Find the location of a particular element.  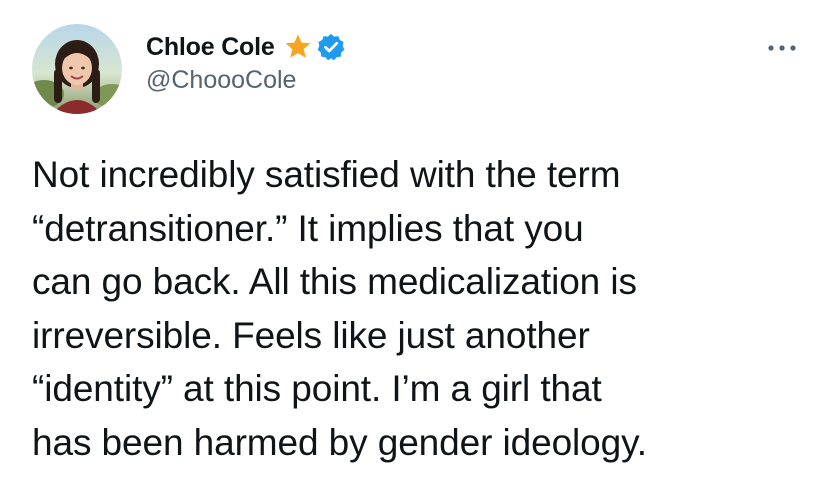

avatar-photo is located at coordinates (77, 69).